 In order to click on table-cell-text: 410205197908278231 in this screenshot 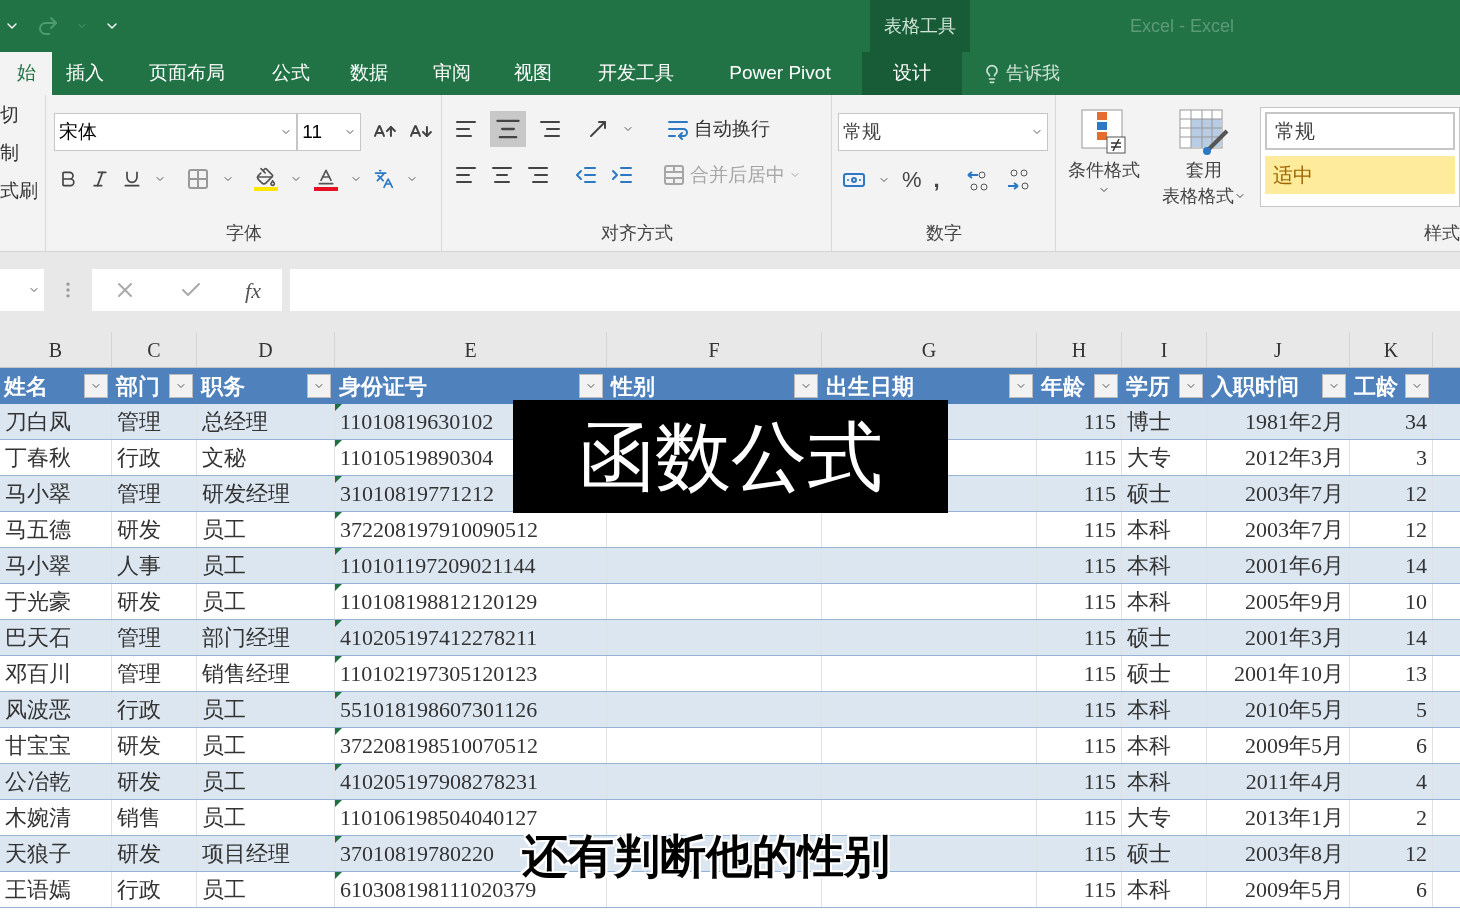, I will do `click(439, 782)`.